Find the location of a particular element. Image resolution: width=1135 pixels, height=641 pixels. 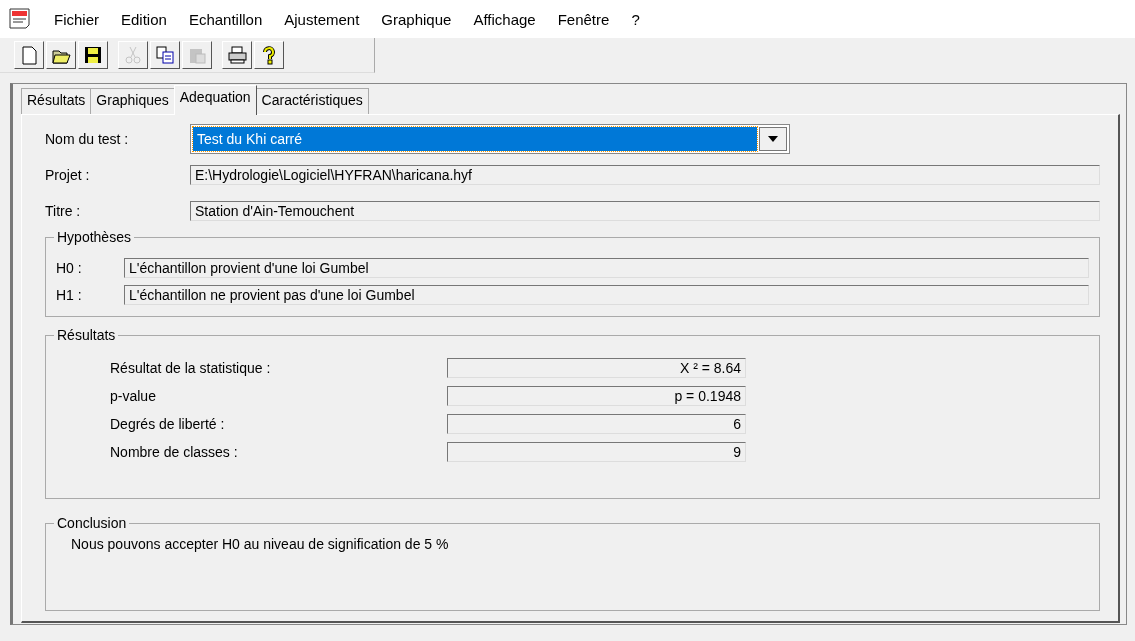

test-dropdown: Test du Khi carré is located at coordinates (490, 139).